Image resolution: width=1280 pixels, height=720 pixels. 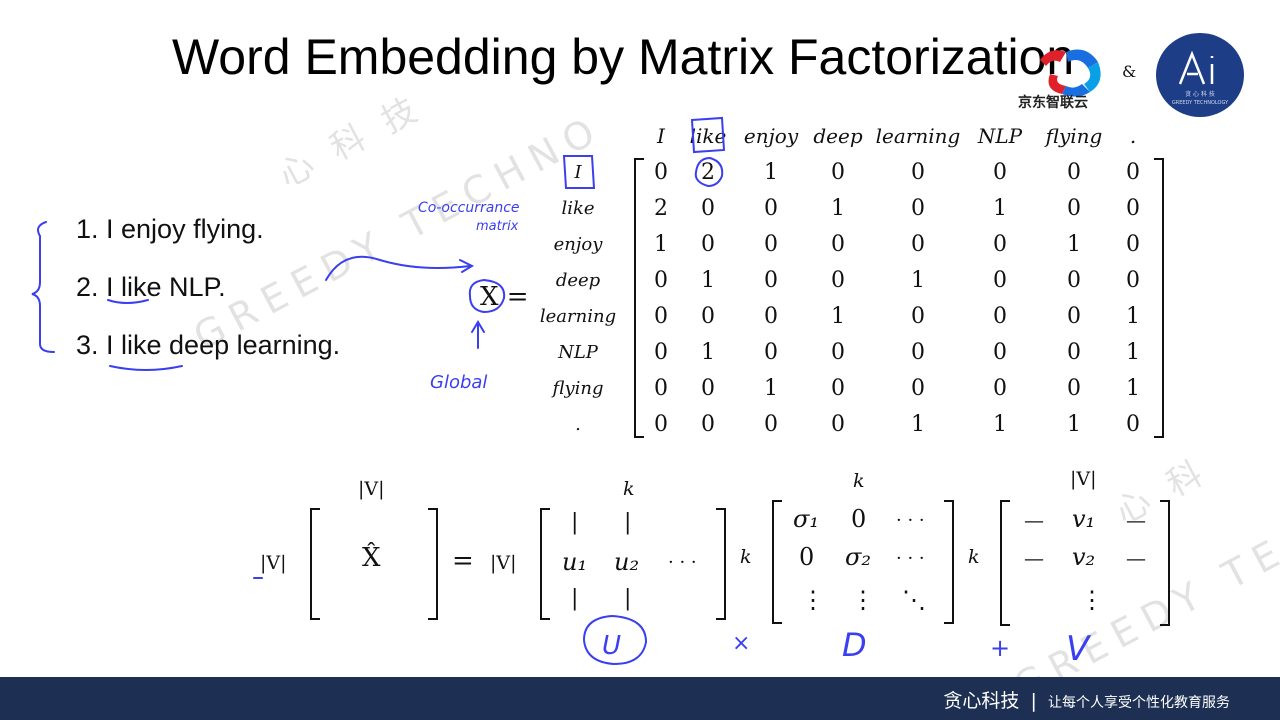 What do you see at coordinates (315, 564) in the screenshot?
I see `xhat-bracket-left` at bounding box center [315, 564].